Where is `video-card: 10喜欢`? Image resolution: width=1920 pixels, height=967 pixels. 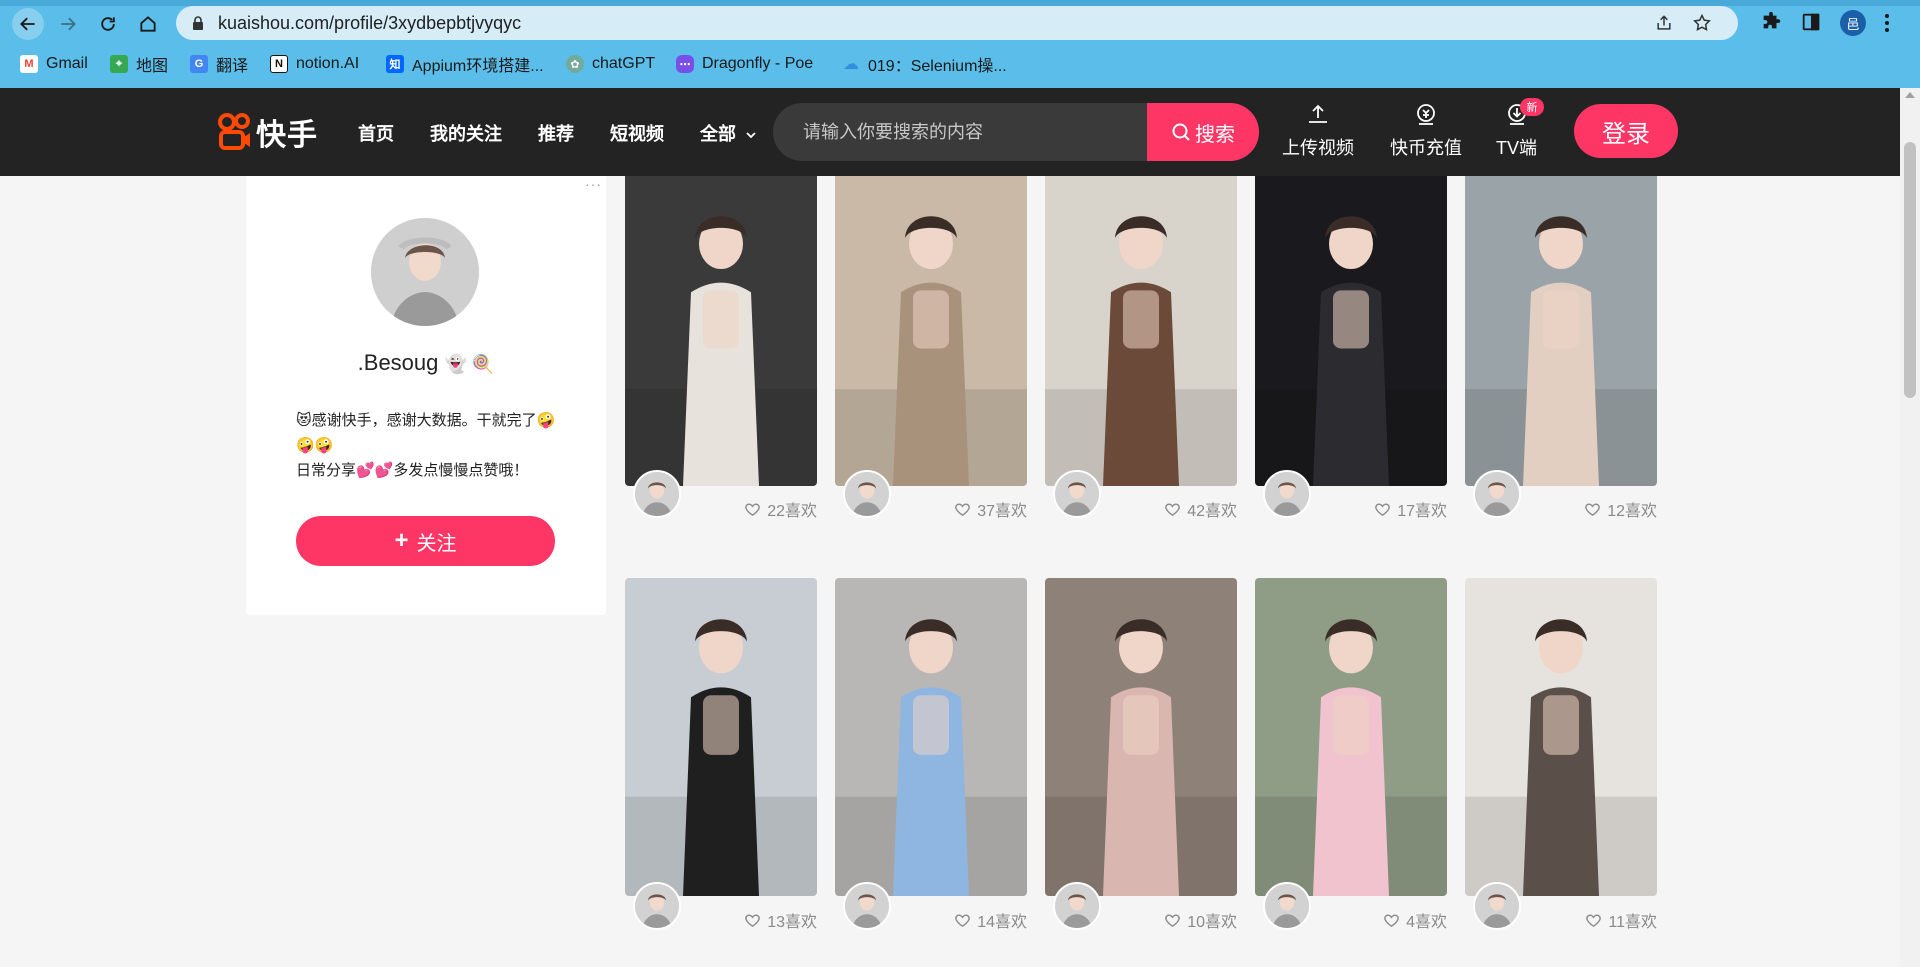 video-card: 10喜欢 is located at coordinates (1141, 756).